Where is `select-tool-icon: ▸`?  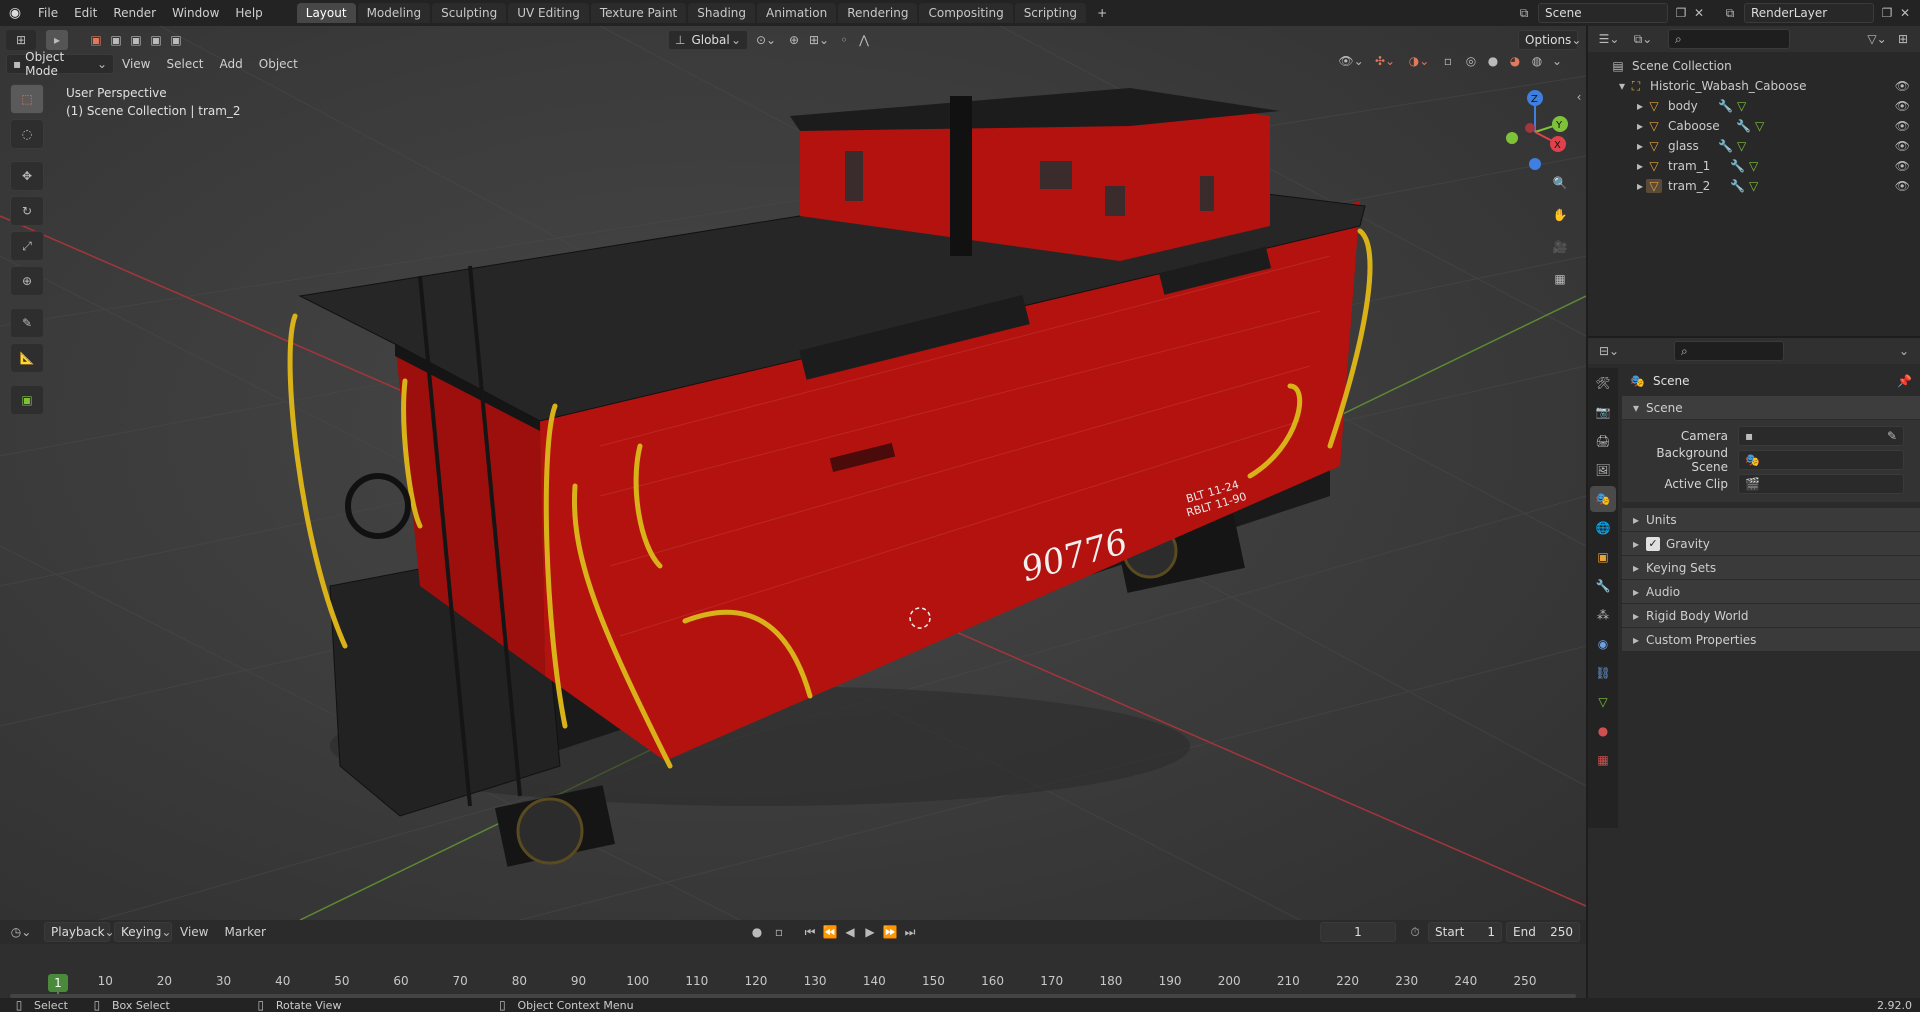
select-tool-icon: ▸ is located at coordinates (57, 40).